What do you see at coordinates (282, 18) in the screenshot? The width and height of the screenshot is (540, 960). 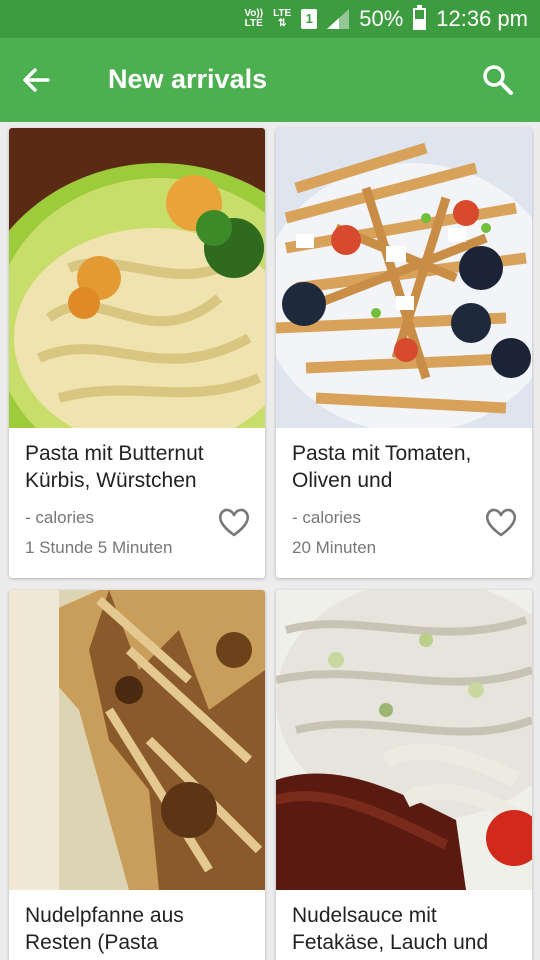 I see `lte-indicator: LTE ⇅` at bounding box center [282, 18].